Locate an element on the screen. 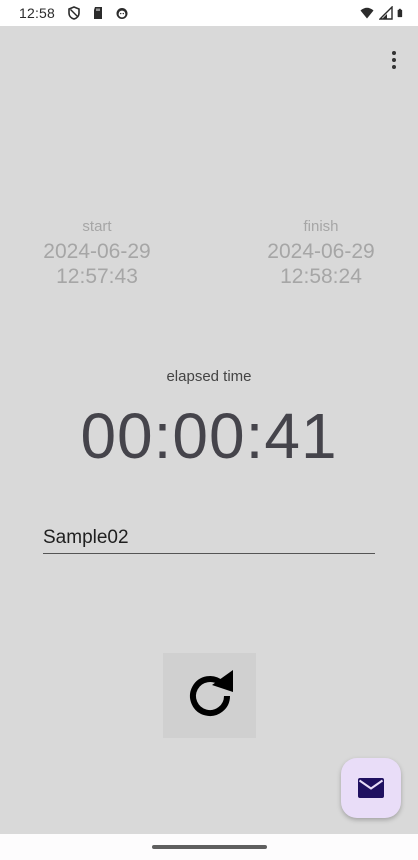  more-vert-icon is located at coordinates (394, 60).